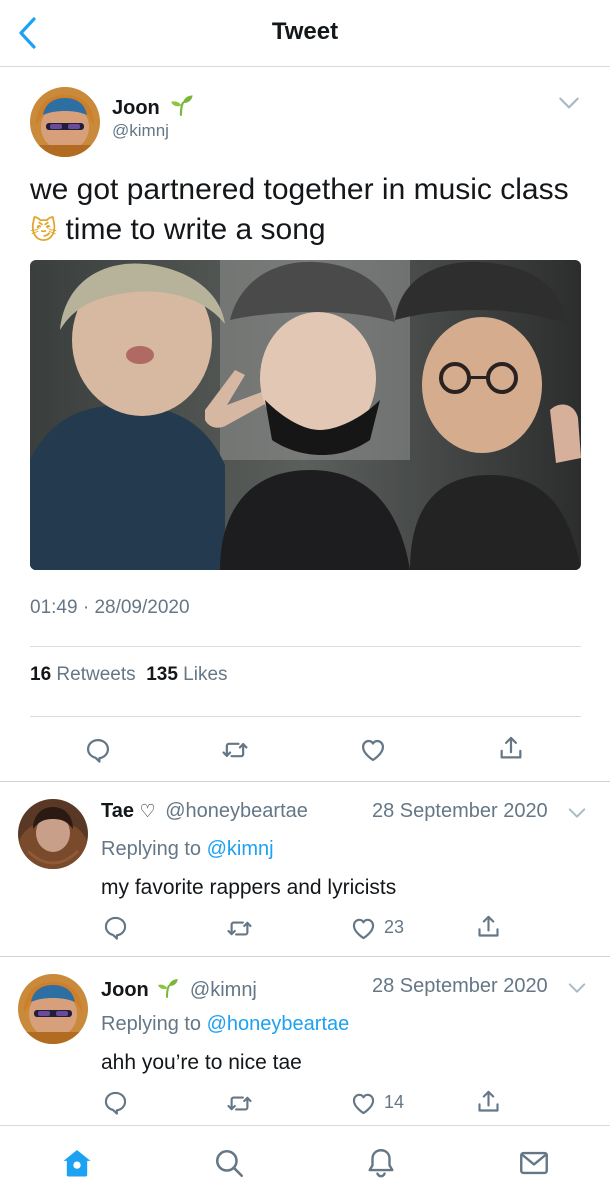 Image resolution: width=610 pixels, height=1201 pixels. What do you see at coordinates (278, 1024) in the screenshot?
I see `replying-to-link: @honeybeartae` at bounding box center [278, 1024].